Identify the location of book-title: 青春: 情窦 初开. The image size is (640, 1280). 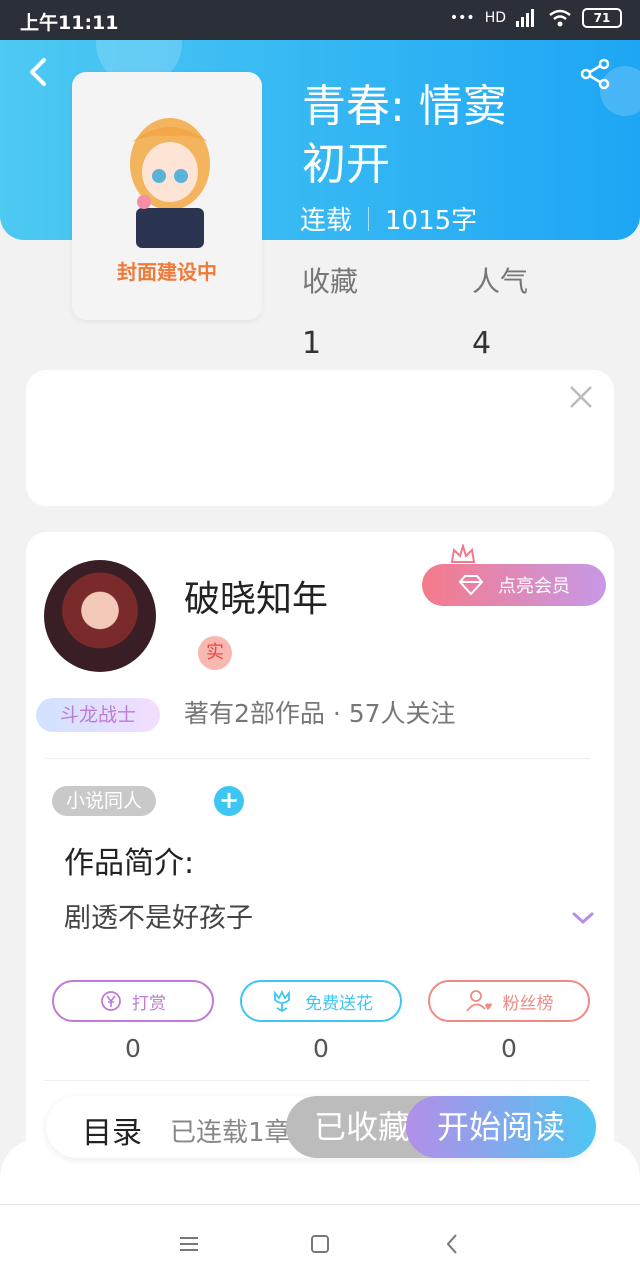
(447, 136).